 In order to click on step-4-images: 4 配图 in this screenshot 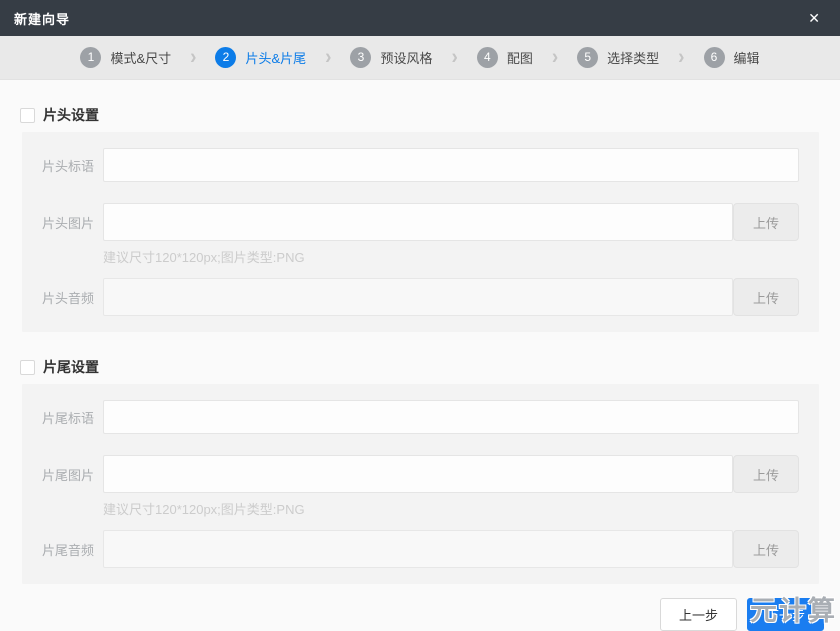, I will do `click(504, 57)`.